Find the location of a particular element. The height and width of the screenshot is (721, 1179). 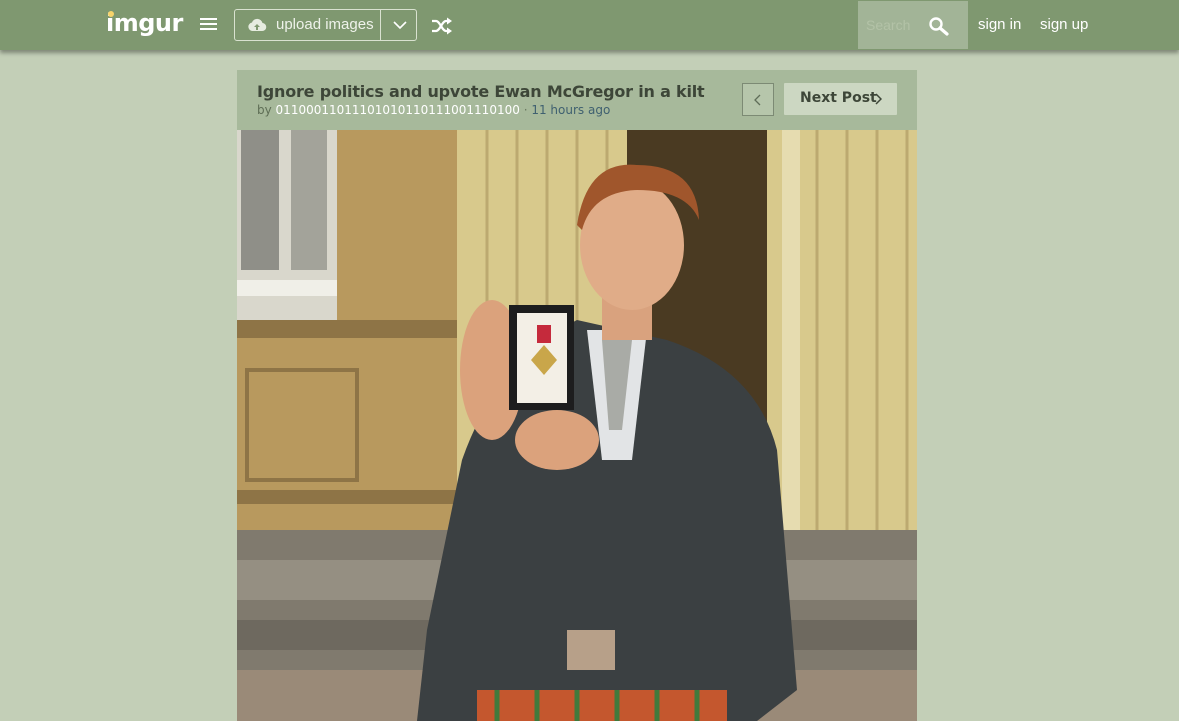

upload-images-label: upload images is located at coordinates (325, 24).